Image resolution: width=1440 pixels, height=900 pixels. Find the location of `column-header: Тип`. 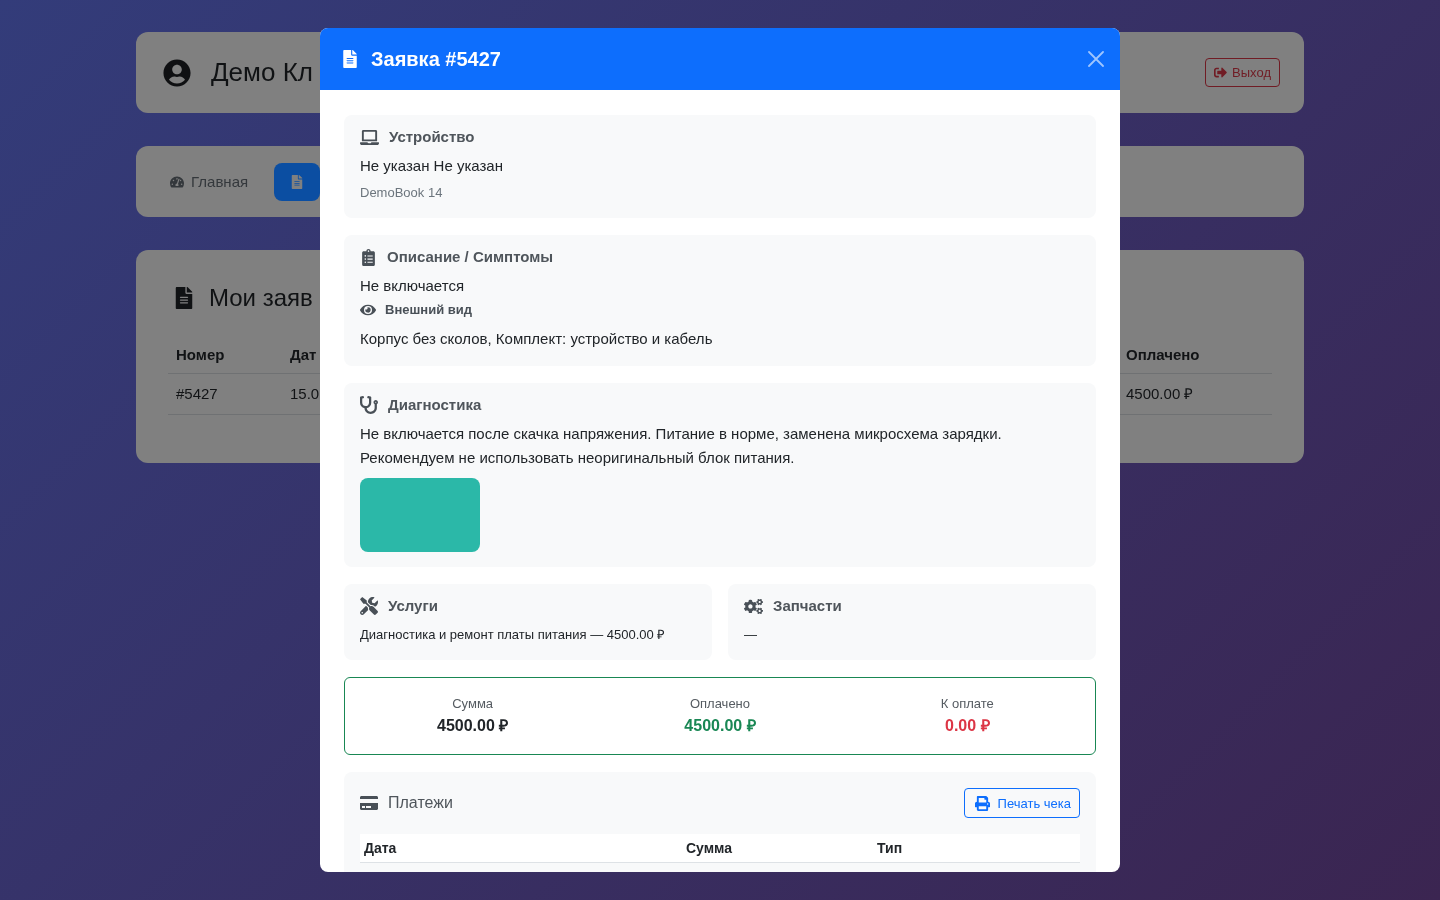

column-header: Тип is located at coordinates (890, 848).